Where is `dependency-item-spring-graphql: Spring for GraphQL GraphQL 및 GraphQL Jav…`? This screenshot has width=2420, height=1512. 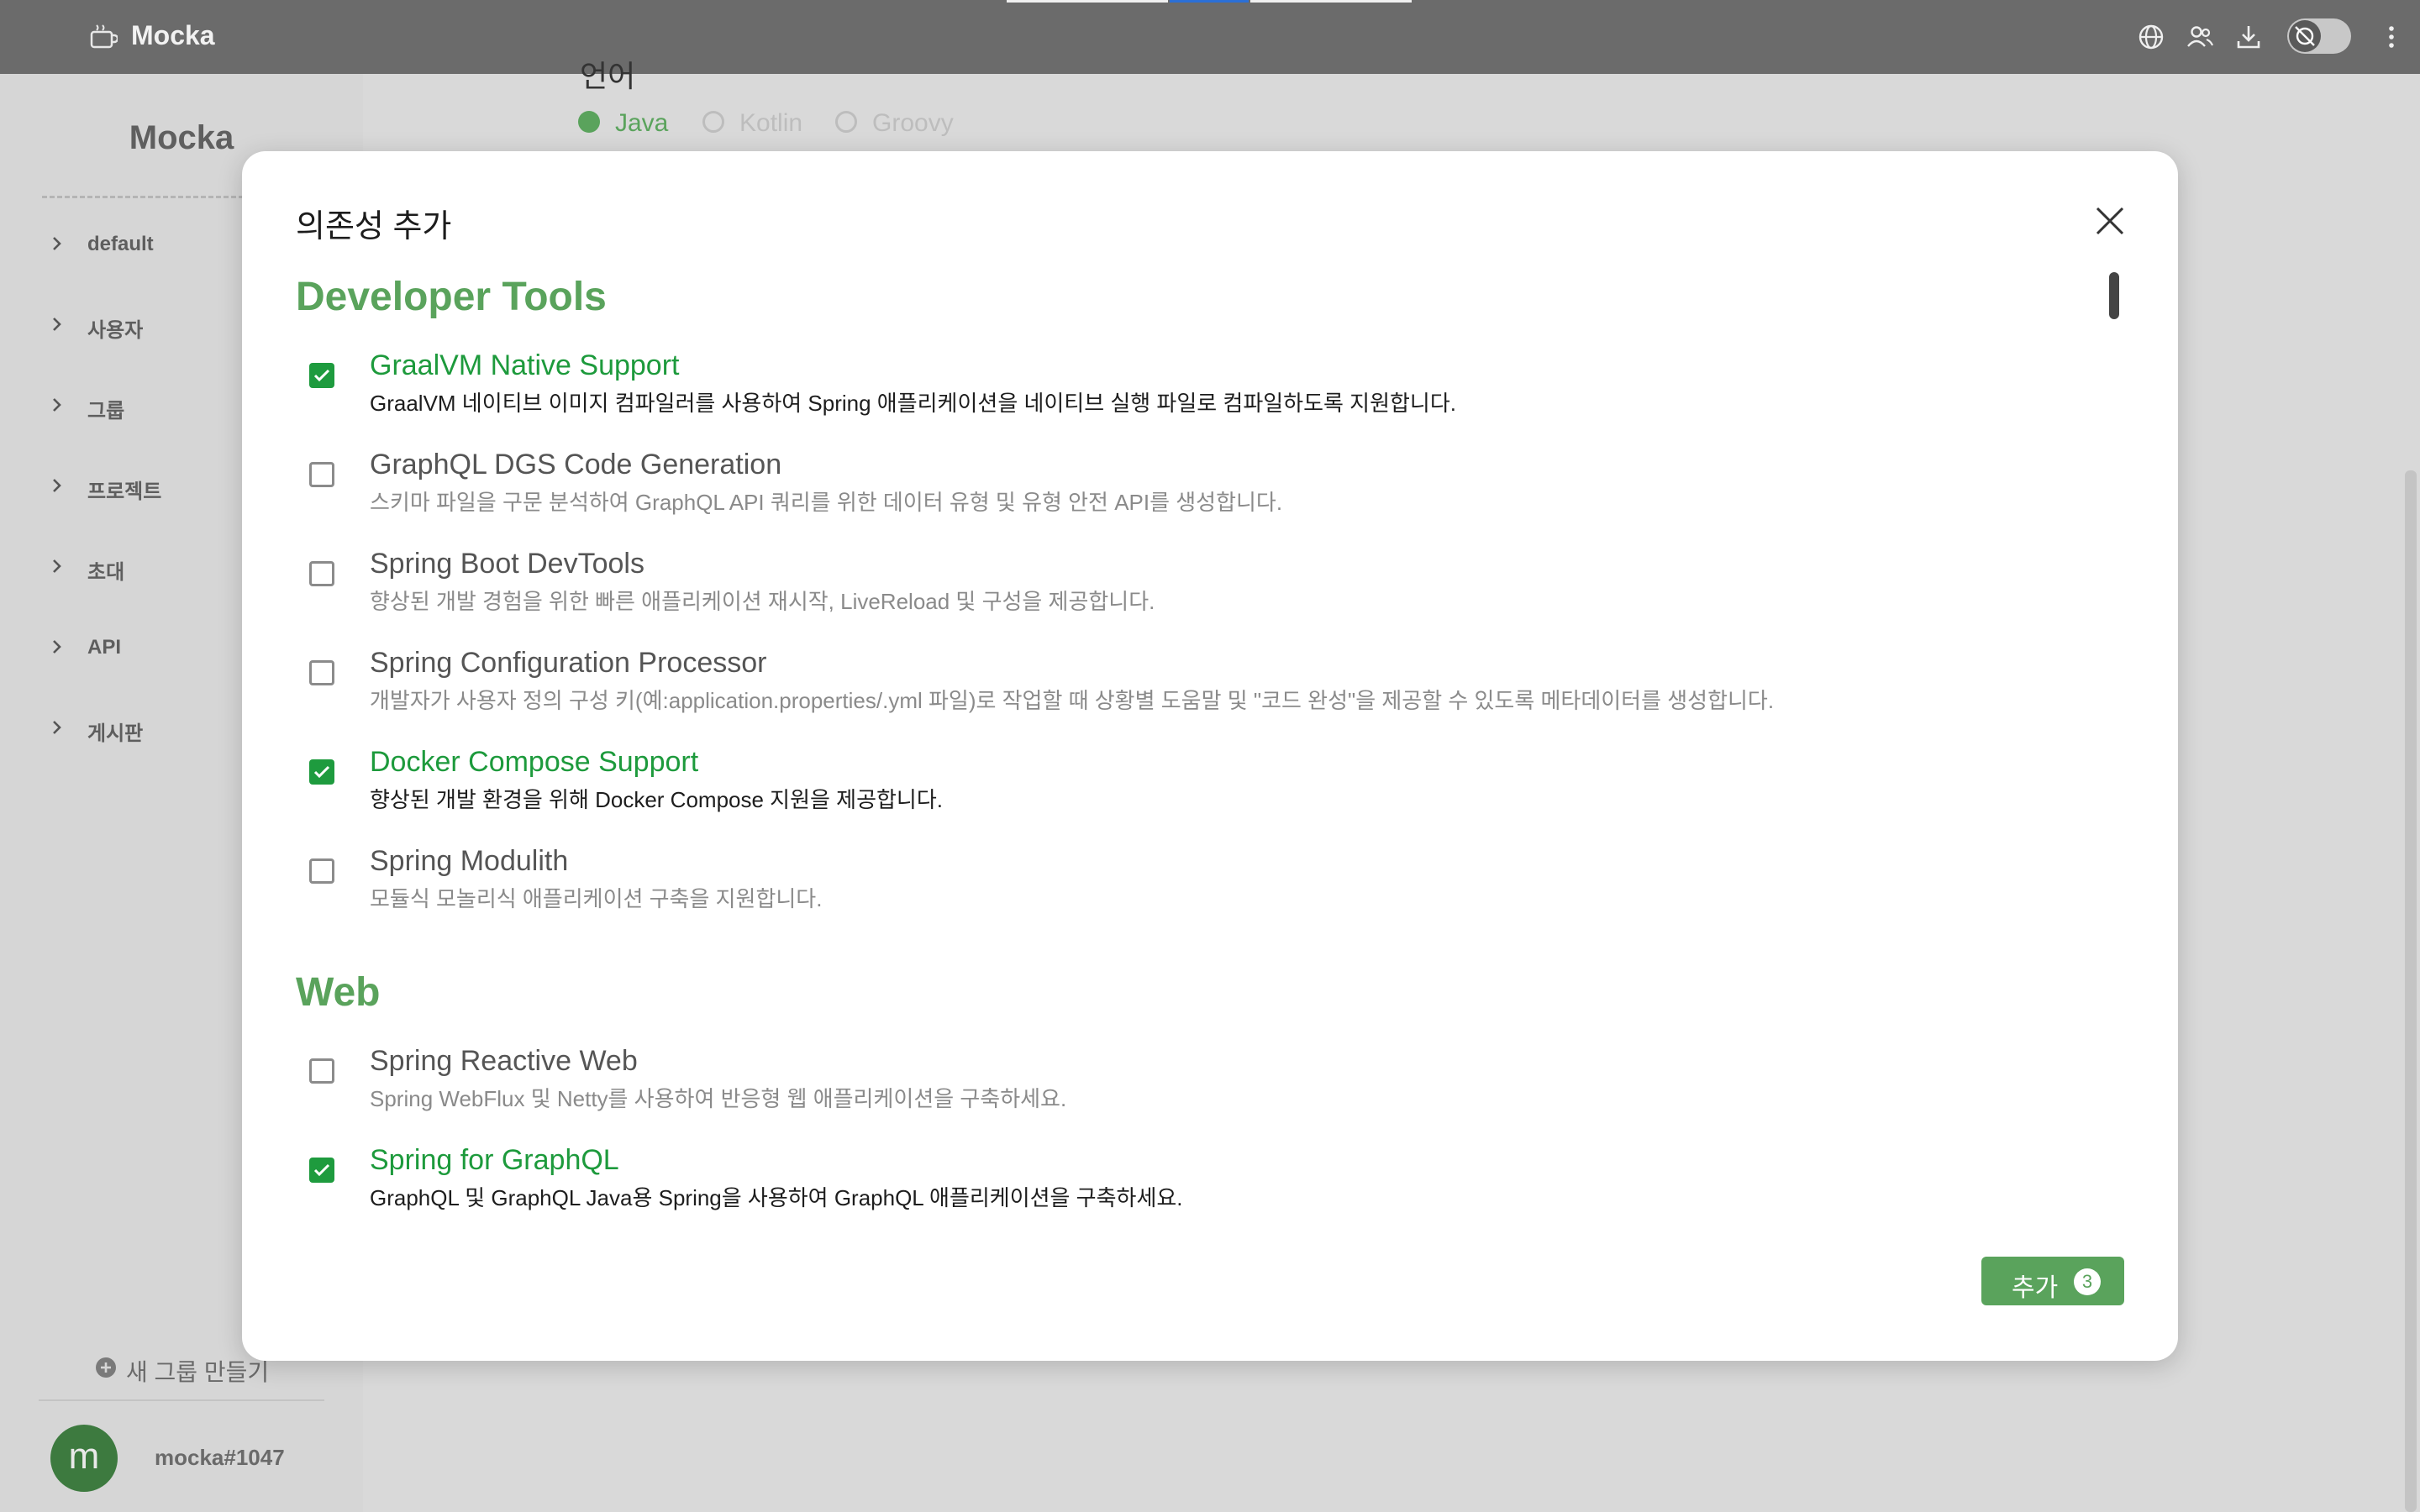 dependency-item-spring-graphql: Spring for GraphQL GraphQL 및 GraphQL Jav… is located at coordinates (1192, 1186).